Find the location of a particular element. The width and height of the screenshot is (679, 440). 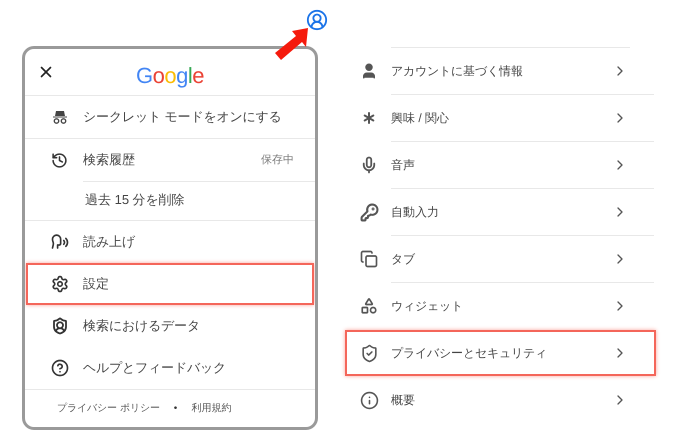

settings-item: タブ is located at coordinates (500, 259).